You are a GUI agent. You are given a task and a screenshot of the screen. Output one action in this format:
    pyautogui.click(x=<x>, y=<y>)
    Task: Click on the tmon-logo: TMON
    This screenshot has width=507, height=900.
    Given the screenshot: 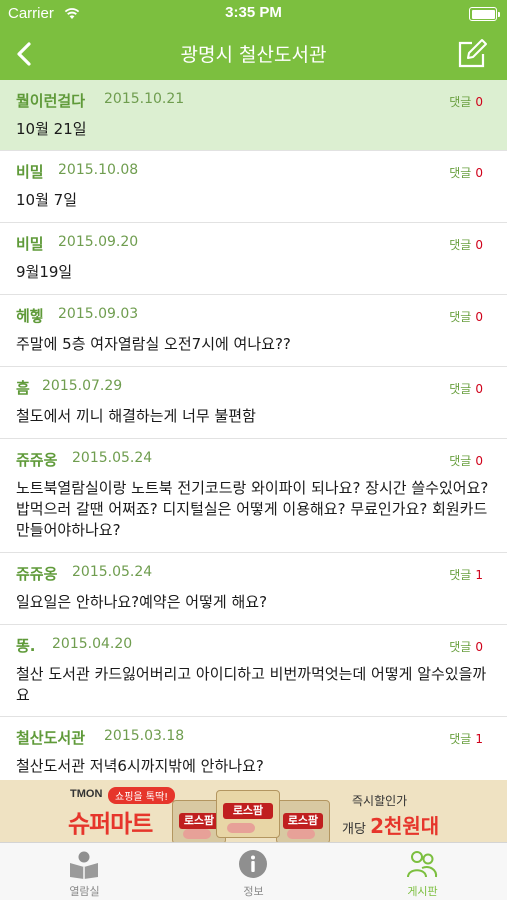 What is the action you would take?
    pyautogui.click(x=86, y=794)
    